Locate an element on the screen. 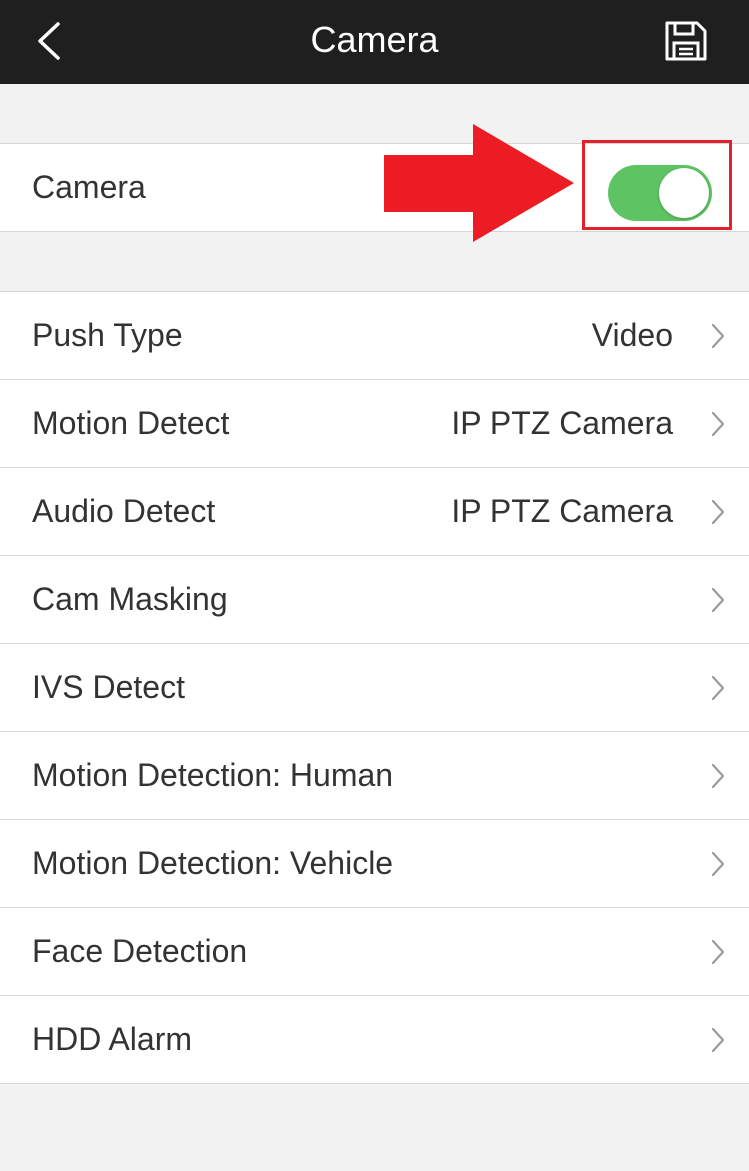 The width and height of the screenshot is (749, 1171). highlight-box-annotation is located at coordinates (657, 185).